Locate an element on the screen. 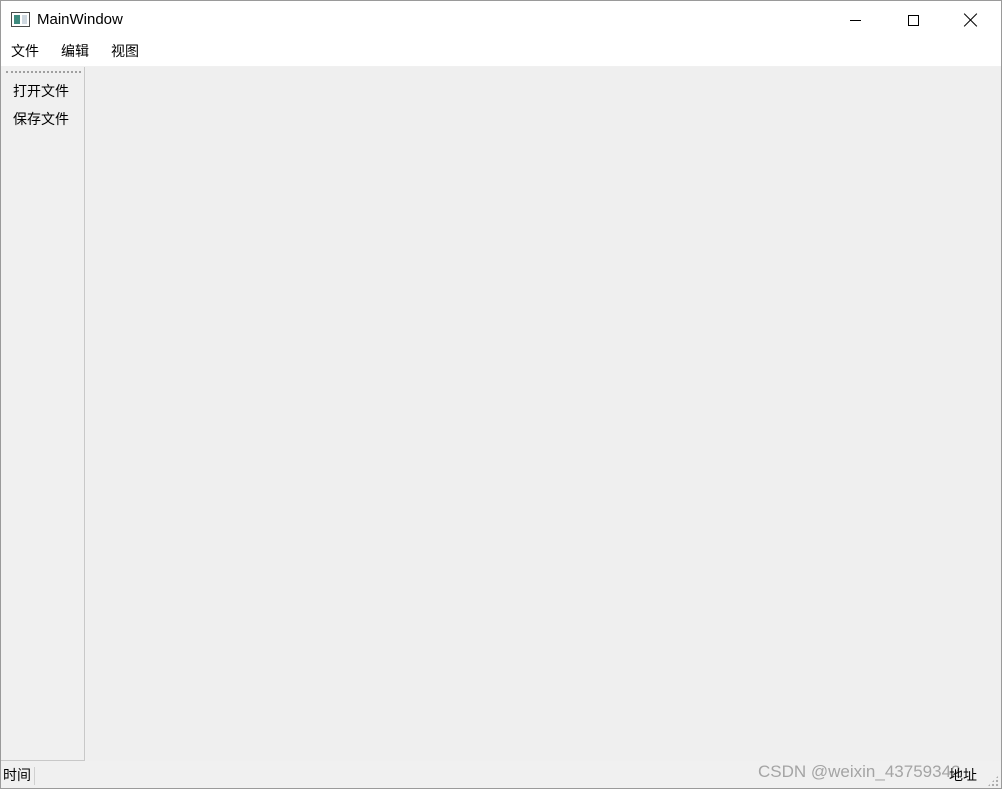  open-file-button: 打开文件 is located at coordinates (41, 92).